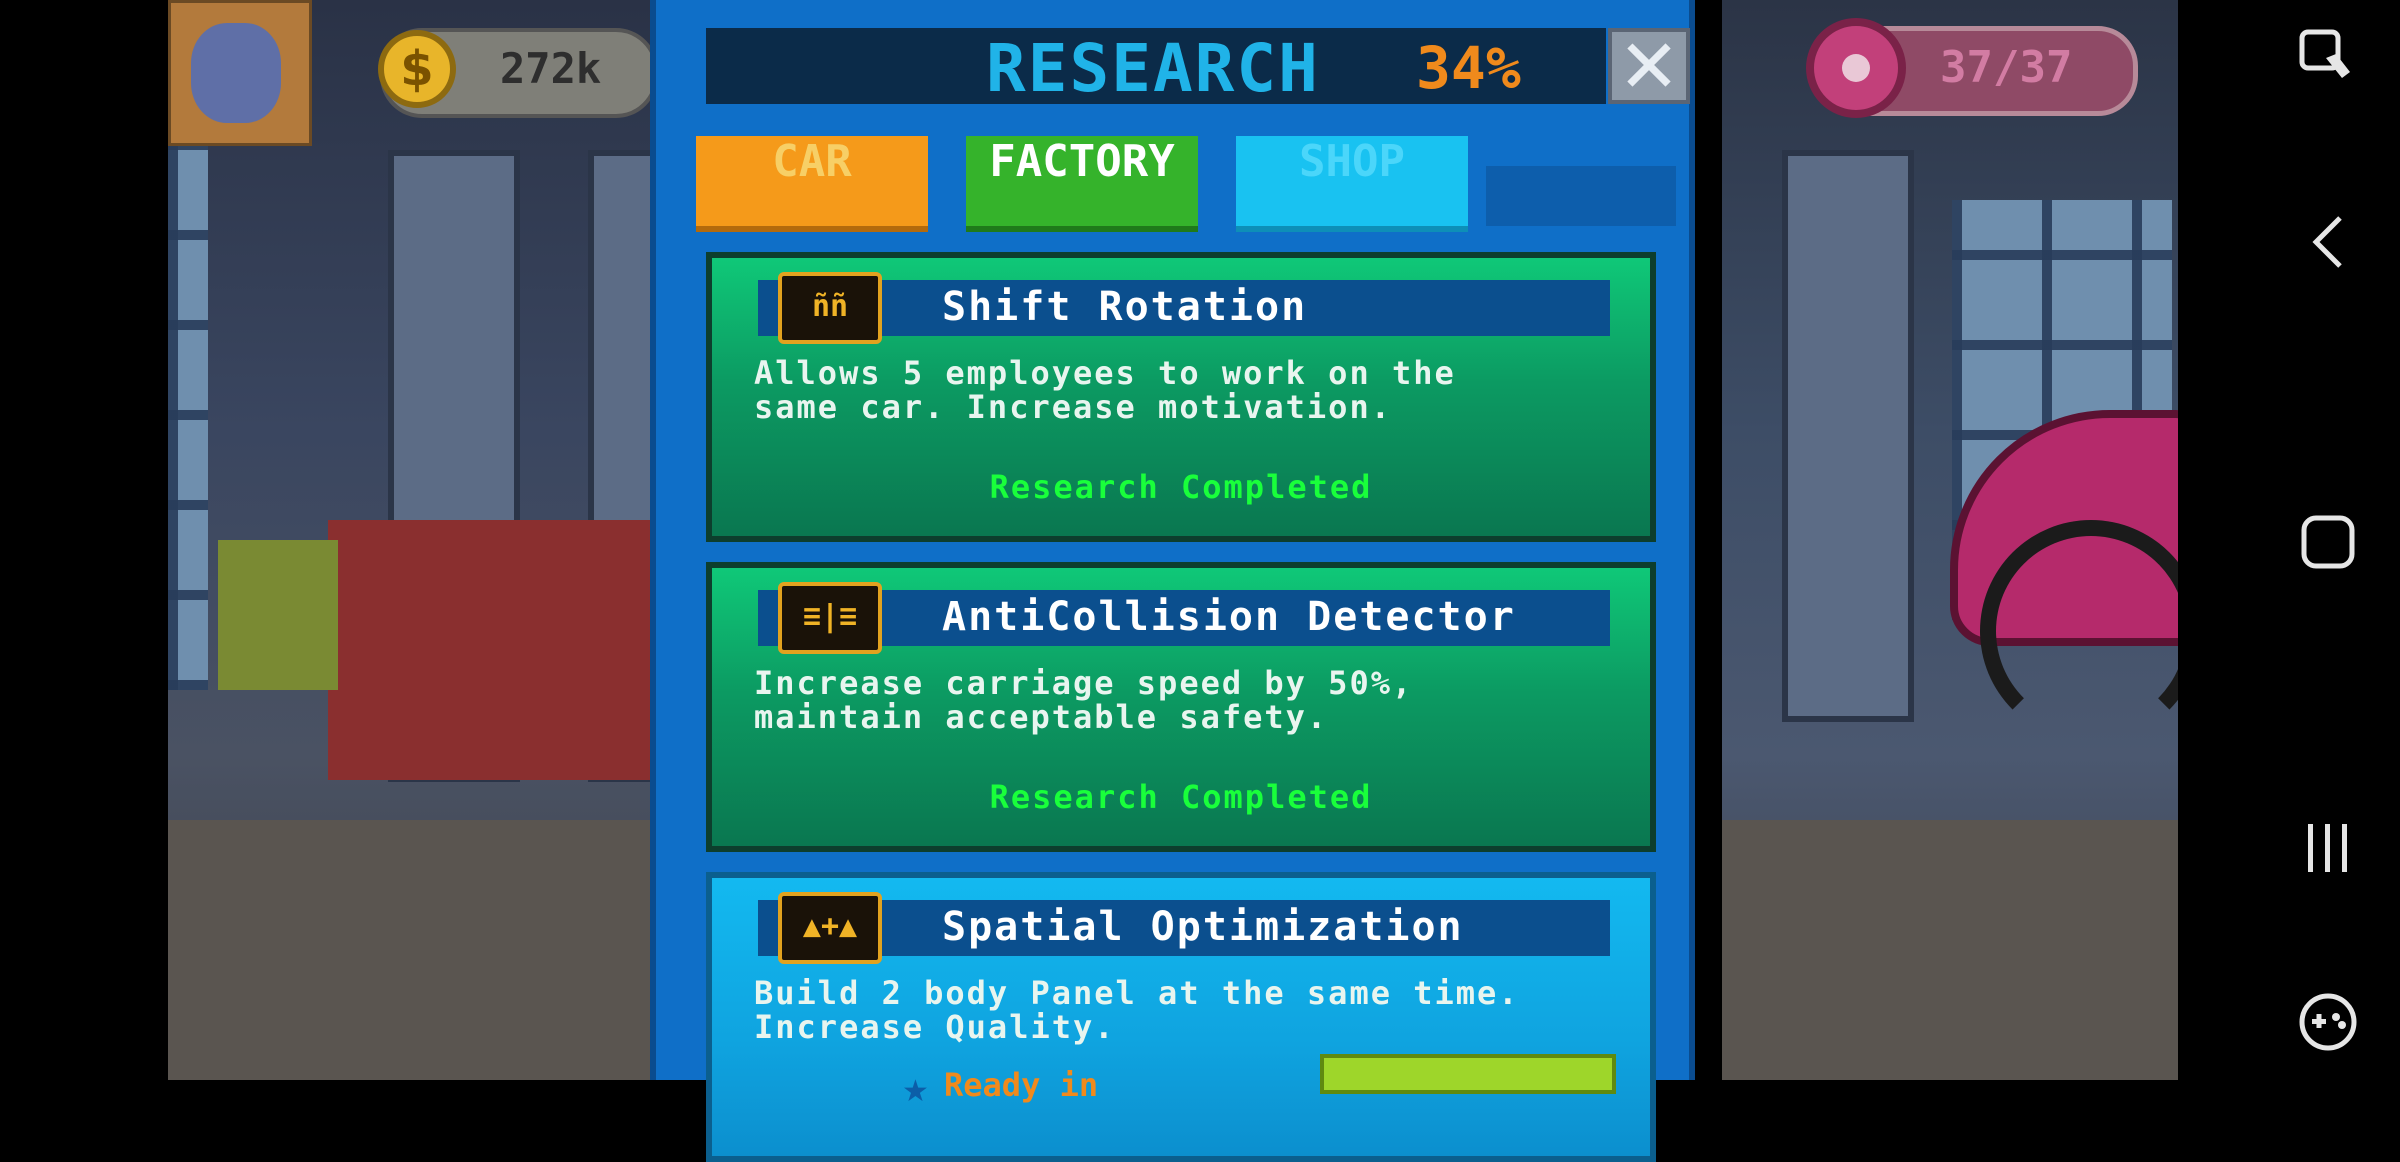 The height and width of the screenshot is (1162, 2400). Describe the element at coordinates (1848, 436) in the screenshot. I see `background-pillar` at that location.